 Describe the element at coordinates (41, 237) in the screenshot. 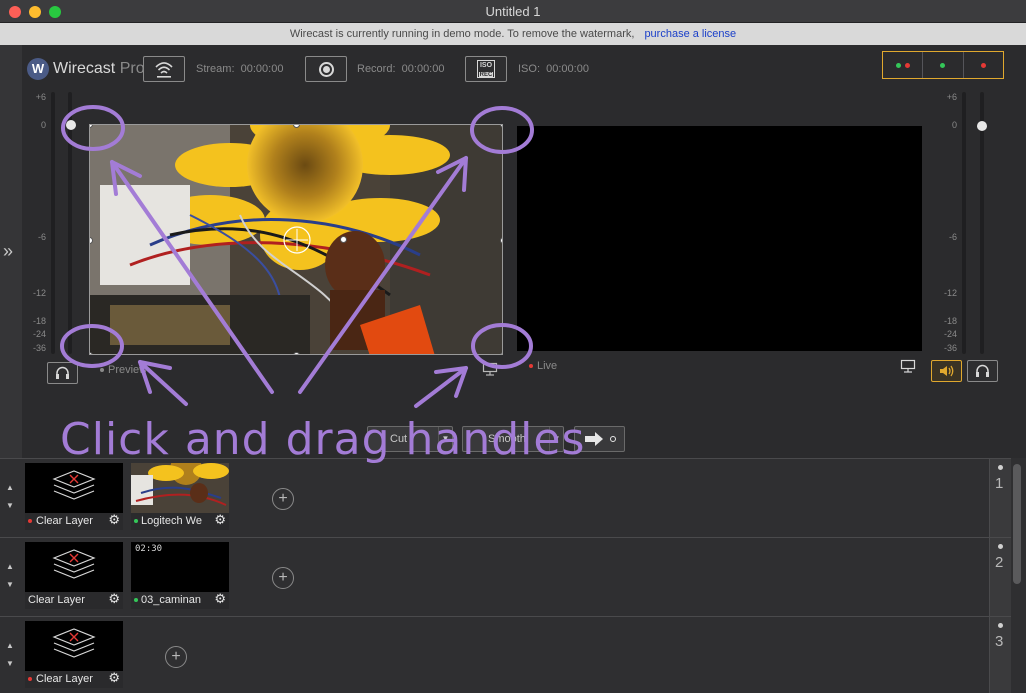

I see `meter-tick: -6` at that location.